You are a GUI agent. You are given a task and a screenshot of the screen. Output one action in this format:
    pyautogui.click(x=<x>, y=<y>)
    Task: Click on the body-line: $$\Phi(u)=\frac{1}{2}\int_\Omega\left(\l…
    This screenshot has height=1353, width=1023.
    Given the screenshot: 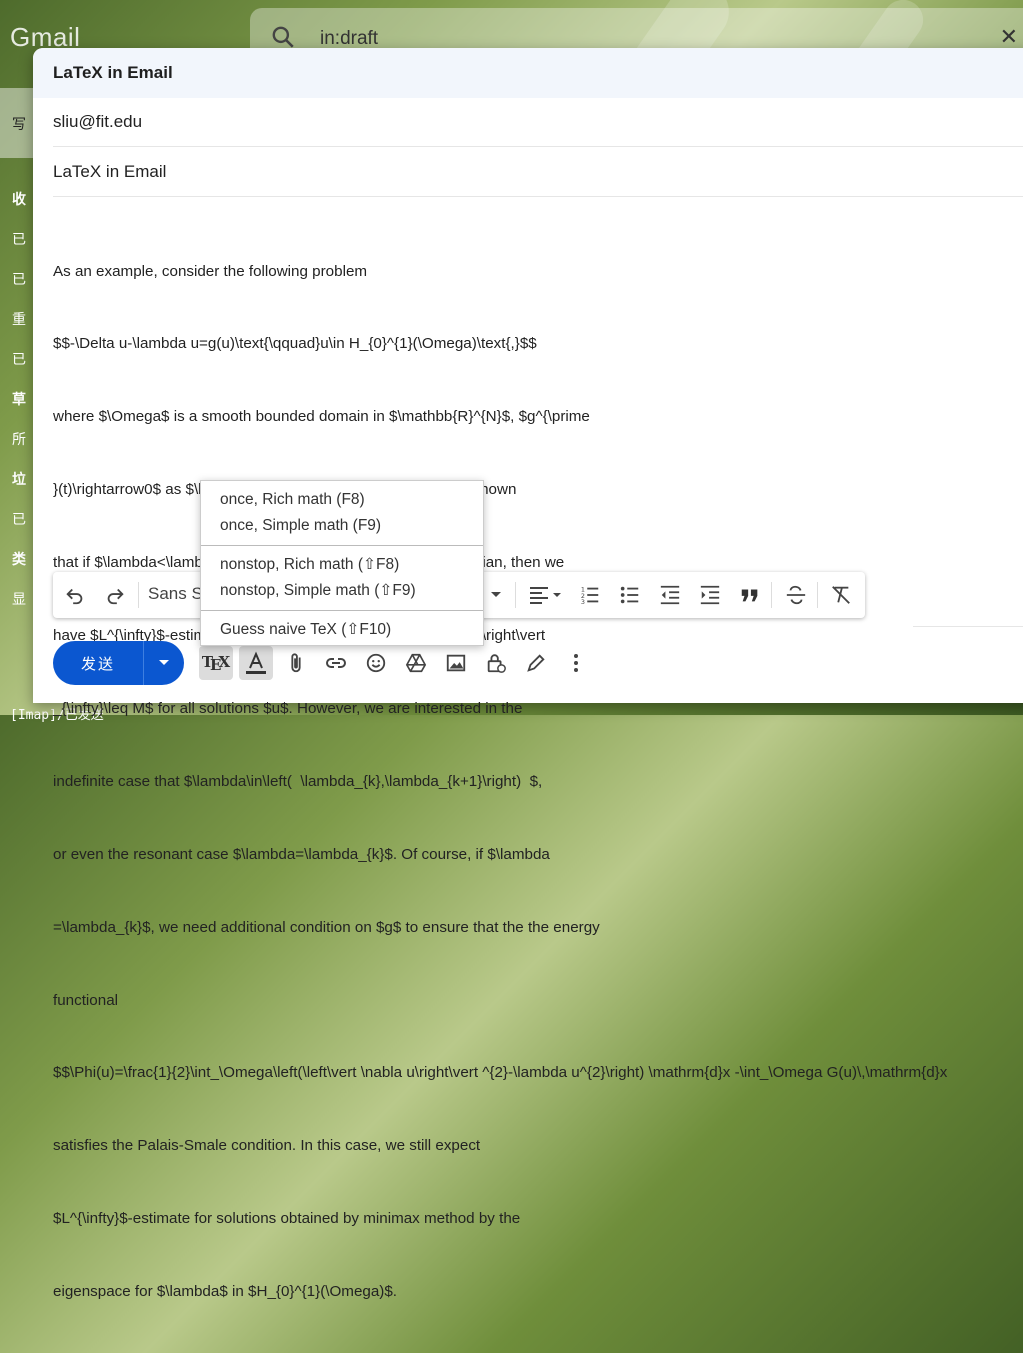 What is the action you would take?
    pyautogui.click(x=500, y=1073)
    